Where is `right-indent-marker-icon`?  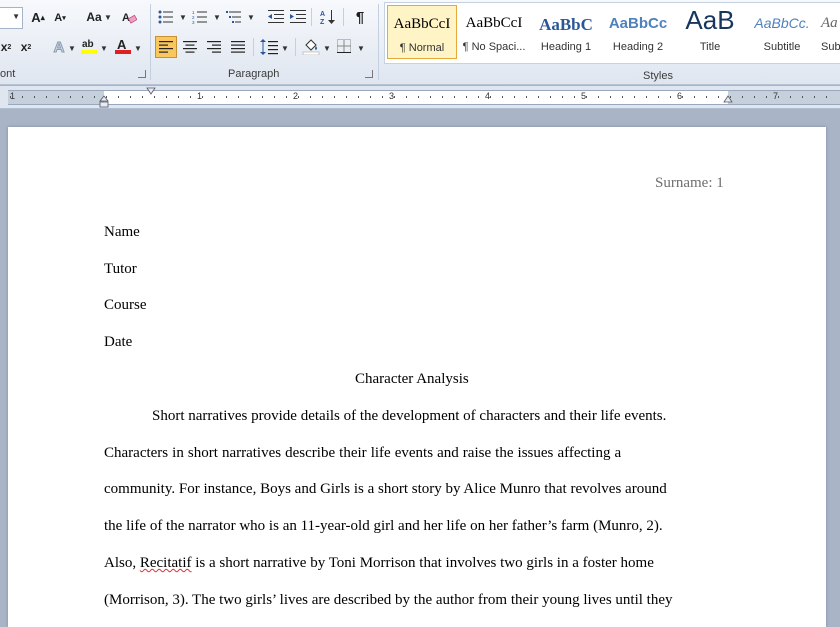
right-indent-marker-icon is located at coordinates (728, 99).